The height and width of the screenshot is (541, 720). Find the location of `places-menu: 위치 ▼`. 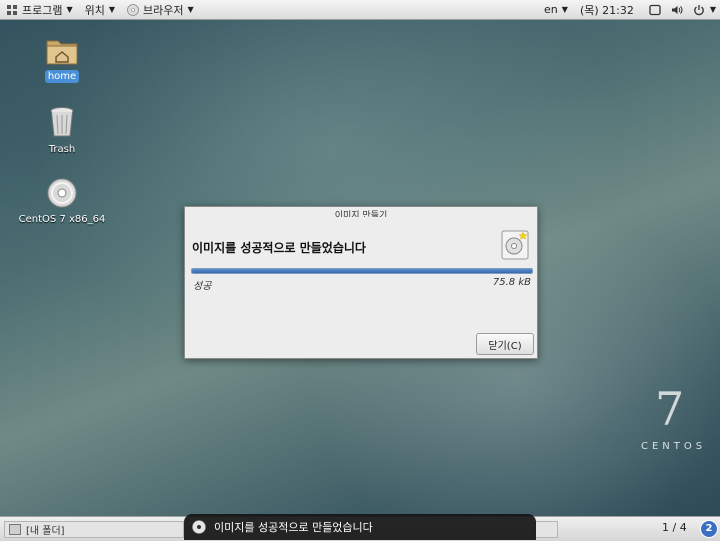

places-menu: 위치 ▼ is located at coordinates (100, 9).